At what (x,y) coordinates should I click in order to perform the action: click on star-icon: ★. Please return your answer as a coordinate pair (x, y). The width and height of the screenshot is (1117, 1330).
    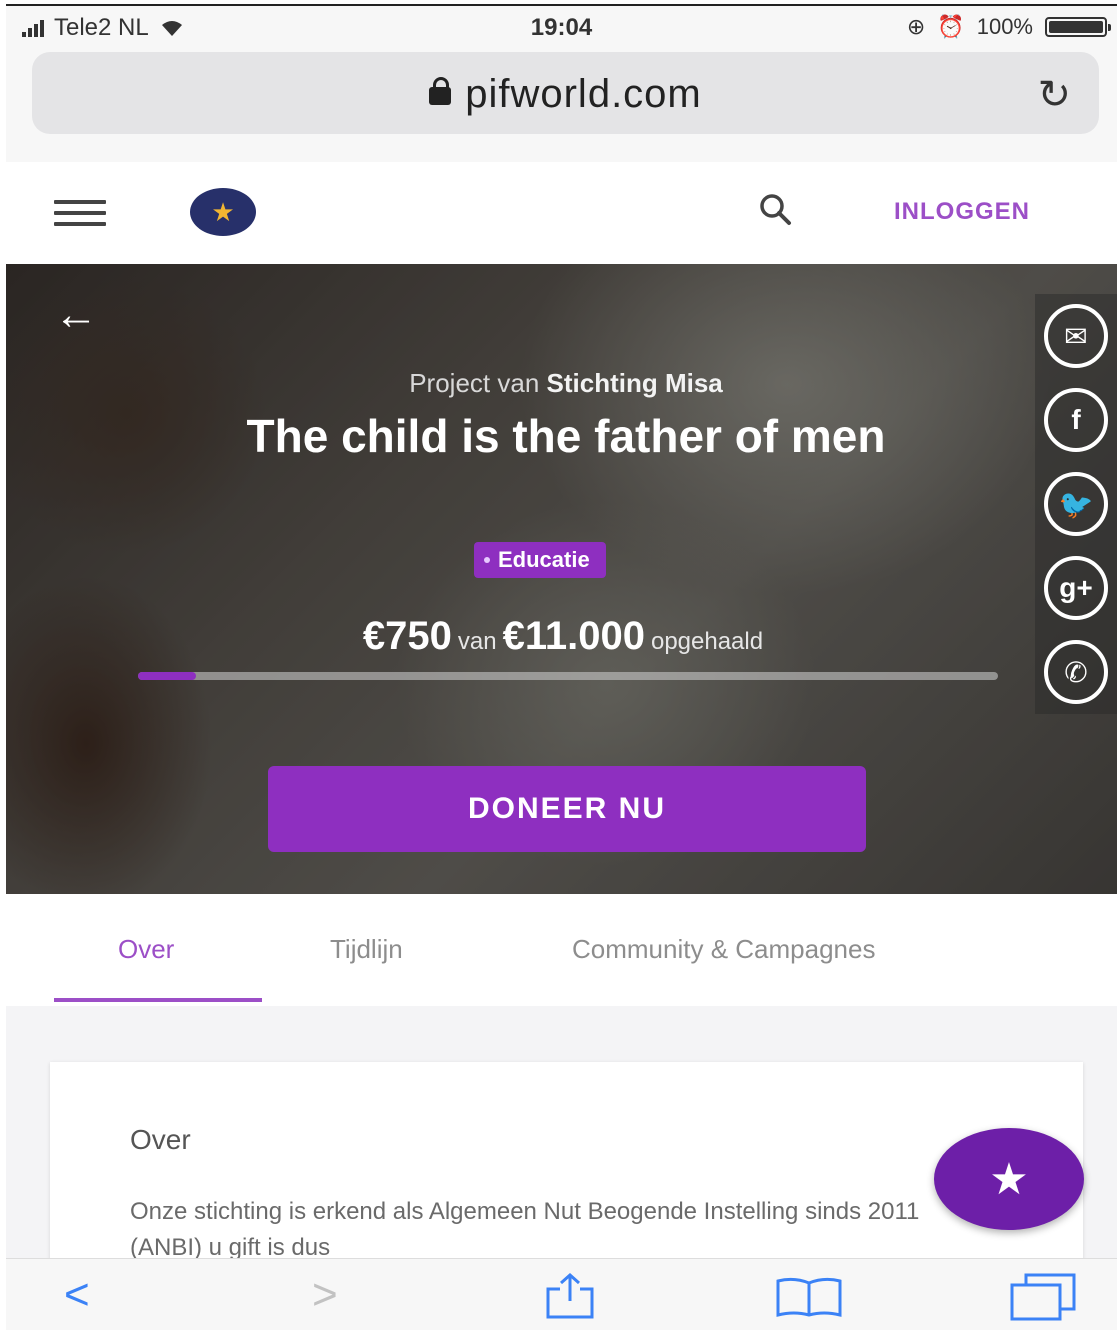
    Looking at the image, I should click on (1009, 1179).